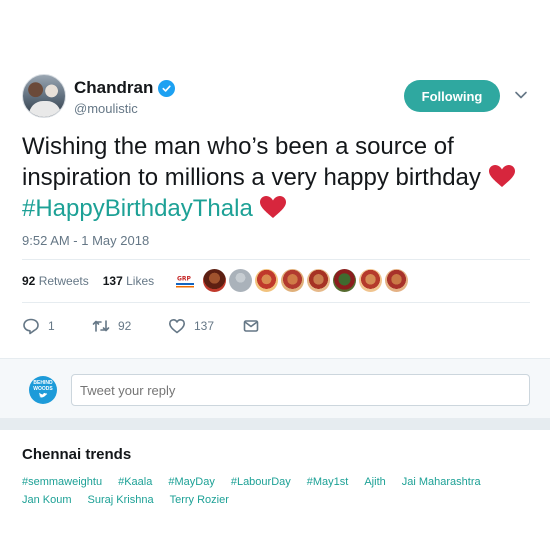 The height and width of the screenshot is (550, 550). Describe the element at coordinates (43, 395) in the screenshot. I see `bird-icon` at that location.